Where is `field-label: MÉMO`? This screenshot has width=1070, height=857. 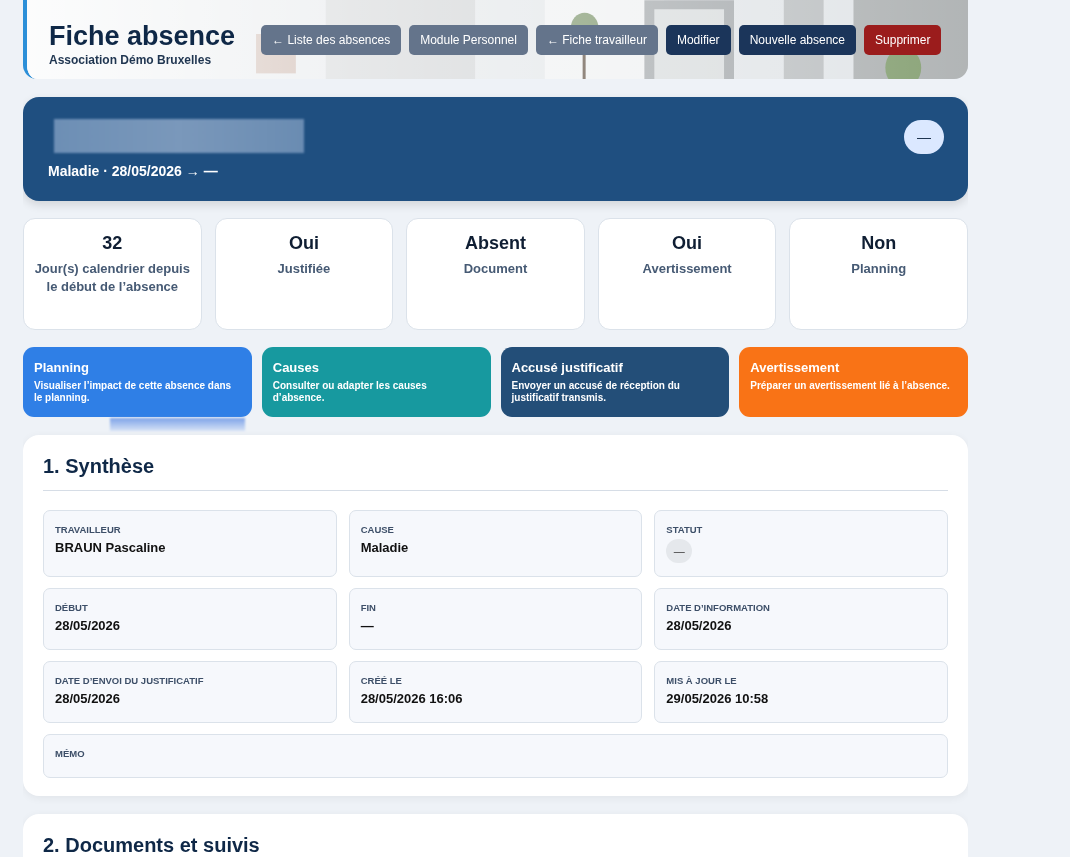
field-label: MÉMO is located at coordinates (70, 753).